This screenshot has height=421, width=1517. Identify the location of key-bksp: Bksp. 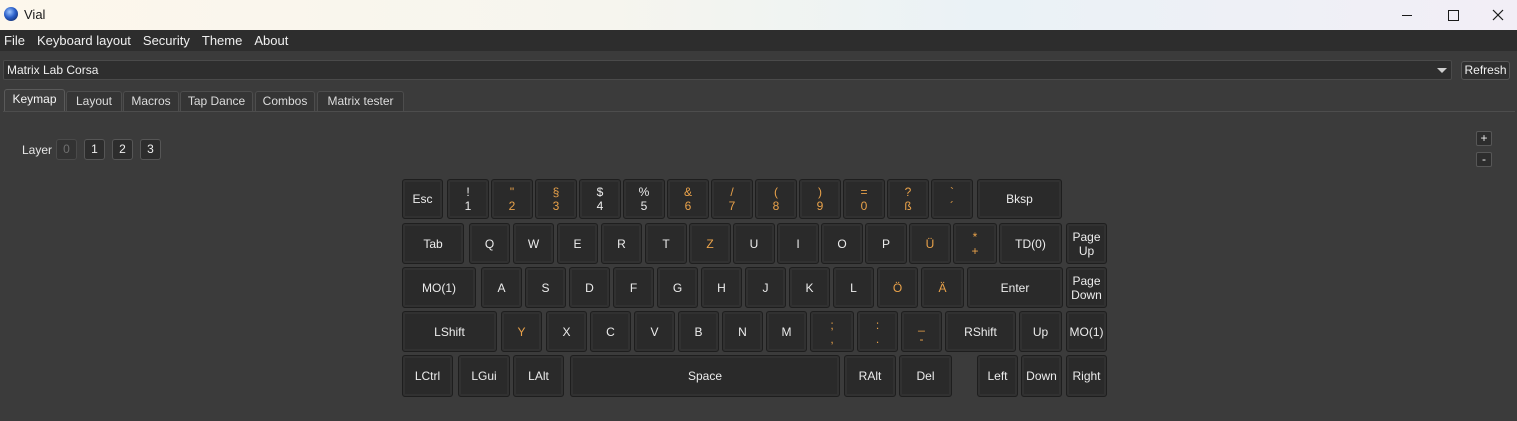
(1019, 199).